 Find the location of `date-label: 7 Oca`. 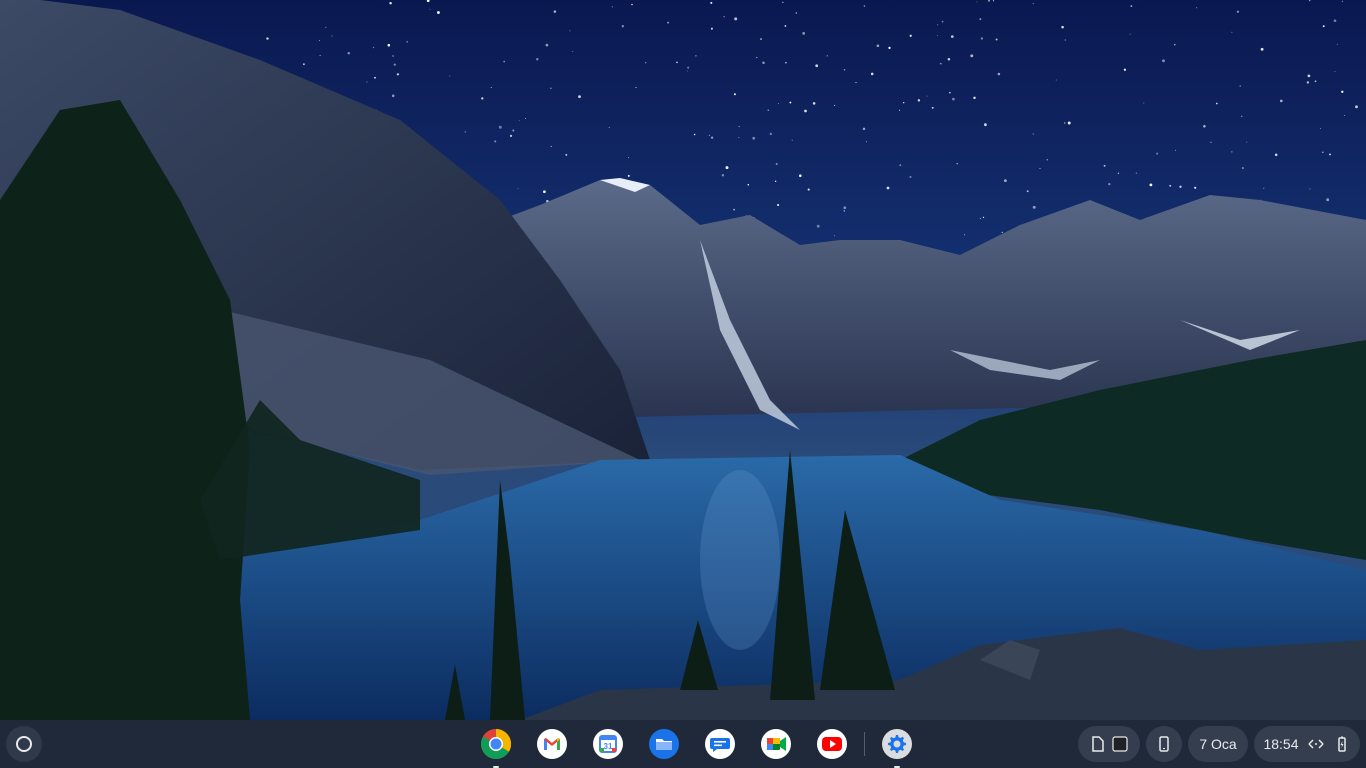

date-label: 7 Oca is located at coordinates (1218, 744).